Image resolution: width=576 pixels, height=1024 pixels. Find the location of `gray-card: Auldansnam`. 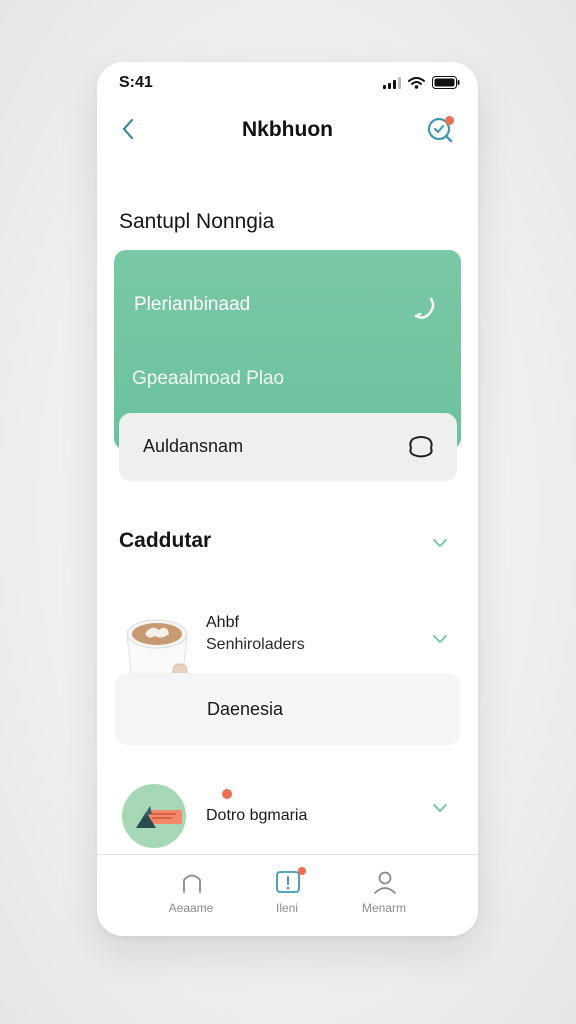

gray-card: Auldansnam is located at coordinates (288, 447).